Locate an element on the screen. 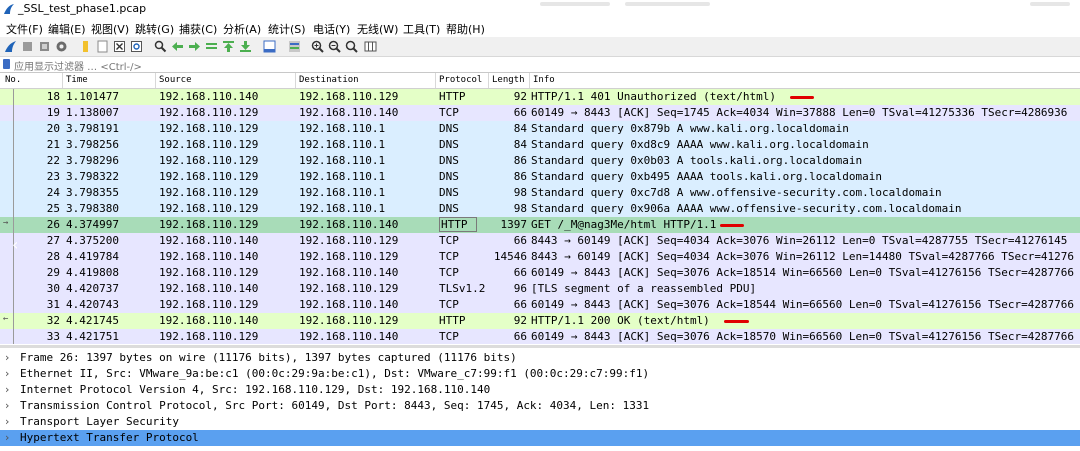  column-info: Info is located at coordinates (544, 80).